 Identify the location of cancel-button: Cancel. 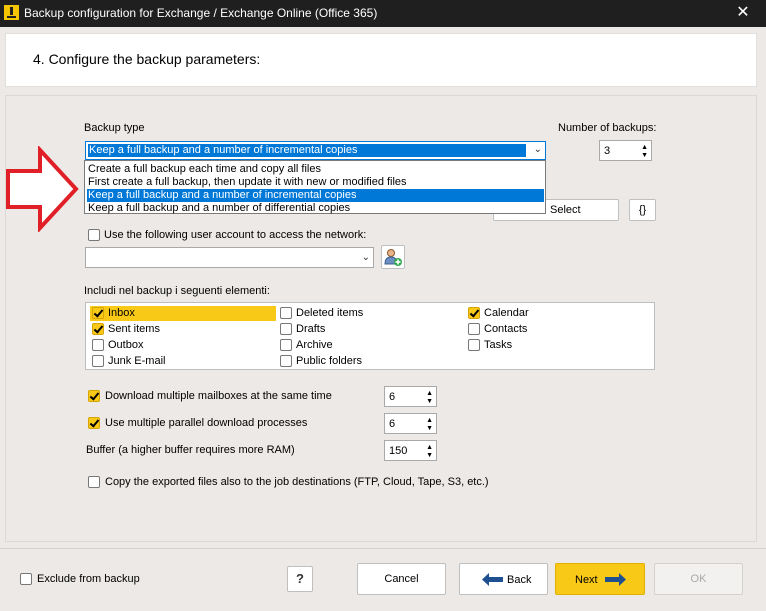
(401, 579).